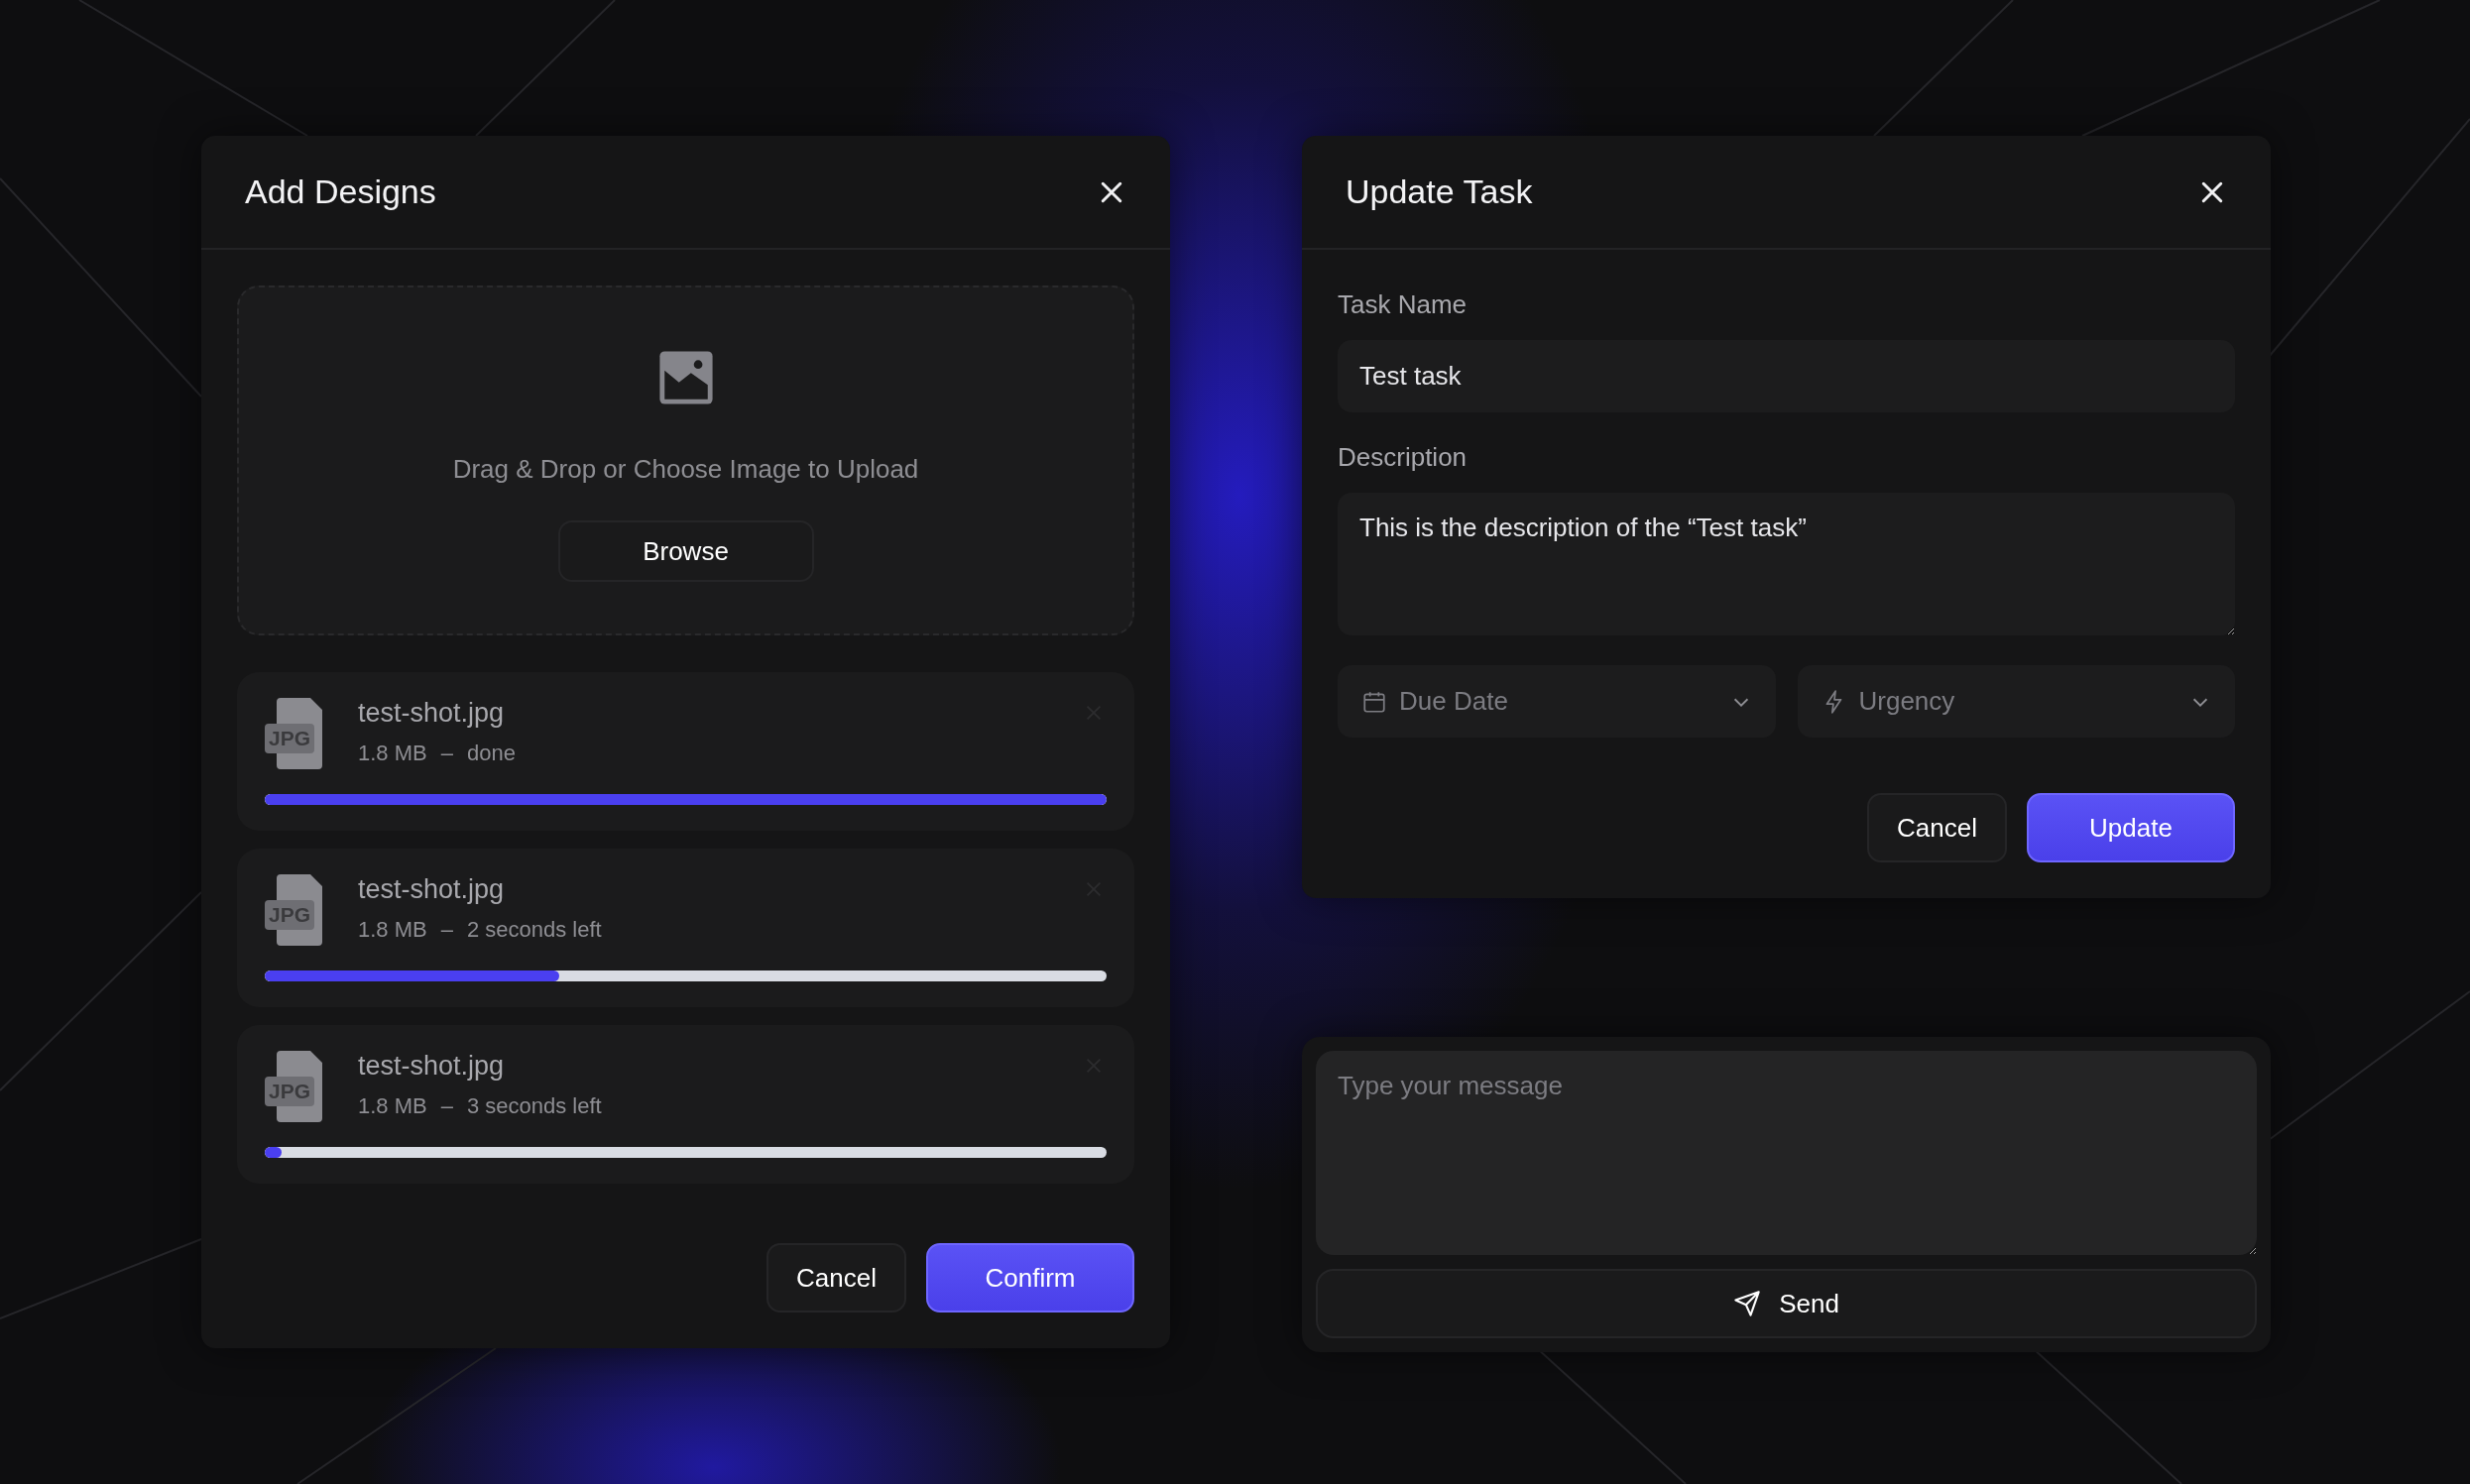 This screenshot has height=1484, width=2470. Describe the element at coordinates (534, 1106) in the screenshot. I see `upload-status: 3 seconds left` at that location.